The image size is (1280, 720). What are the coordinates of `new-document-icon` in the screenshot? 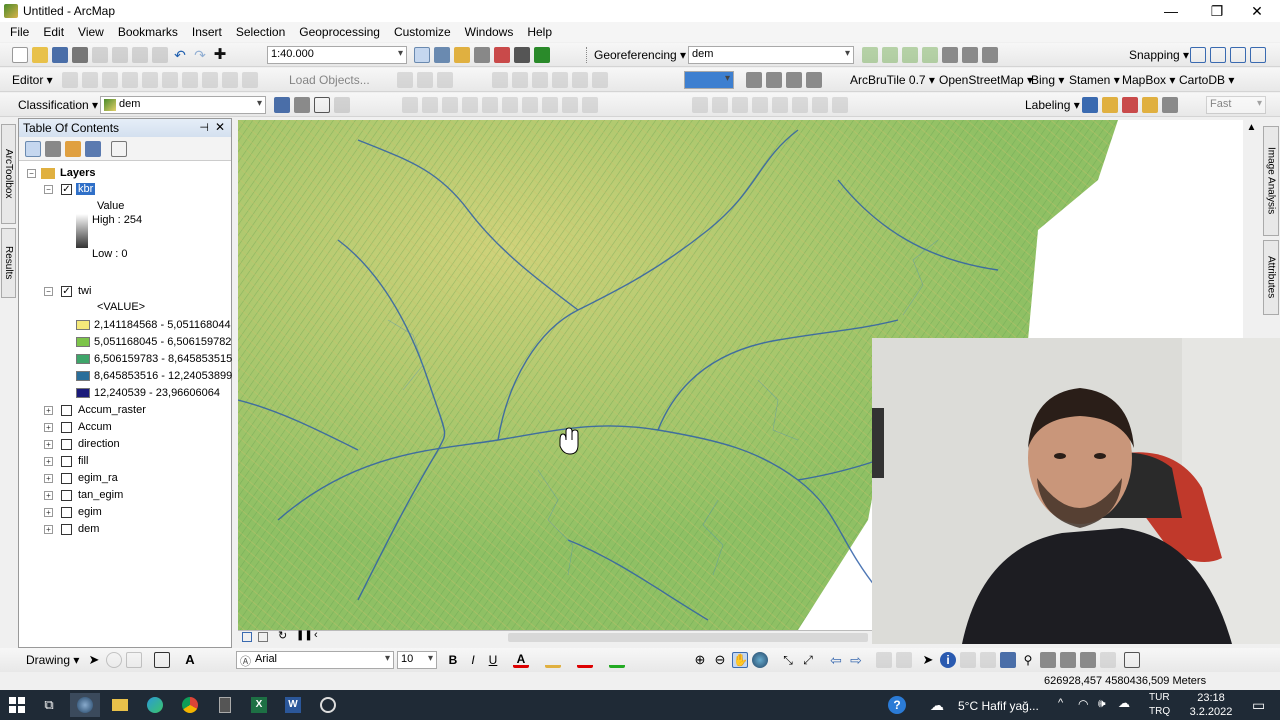 It's located at (20, 55).